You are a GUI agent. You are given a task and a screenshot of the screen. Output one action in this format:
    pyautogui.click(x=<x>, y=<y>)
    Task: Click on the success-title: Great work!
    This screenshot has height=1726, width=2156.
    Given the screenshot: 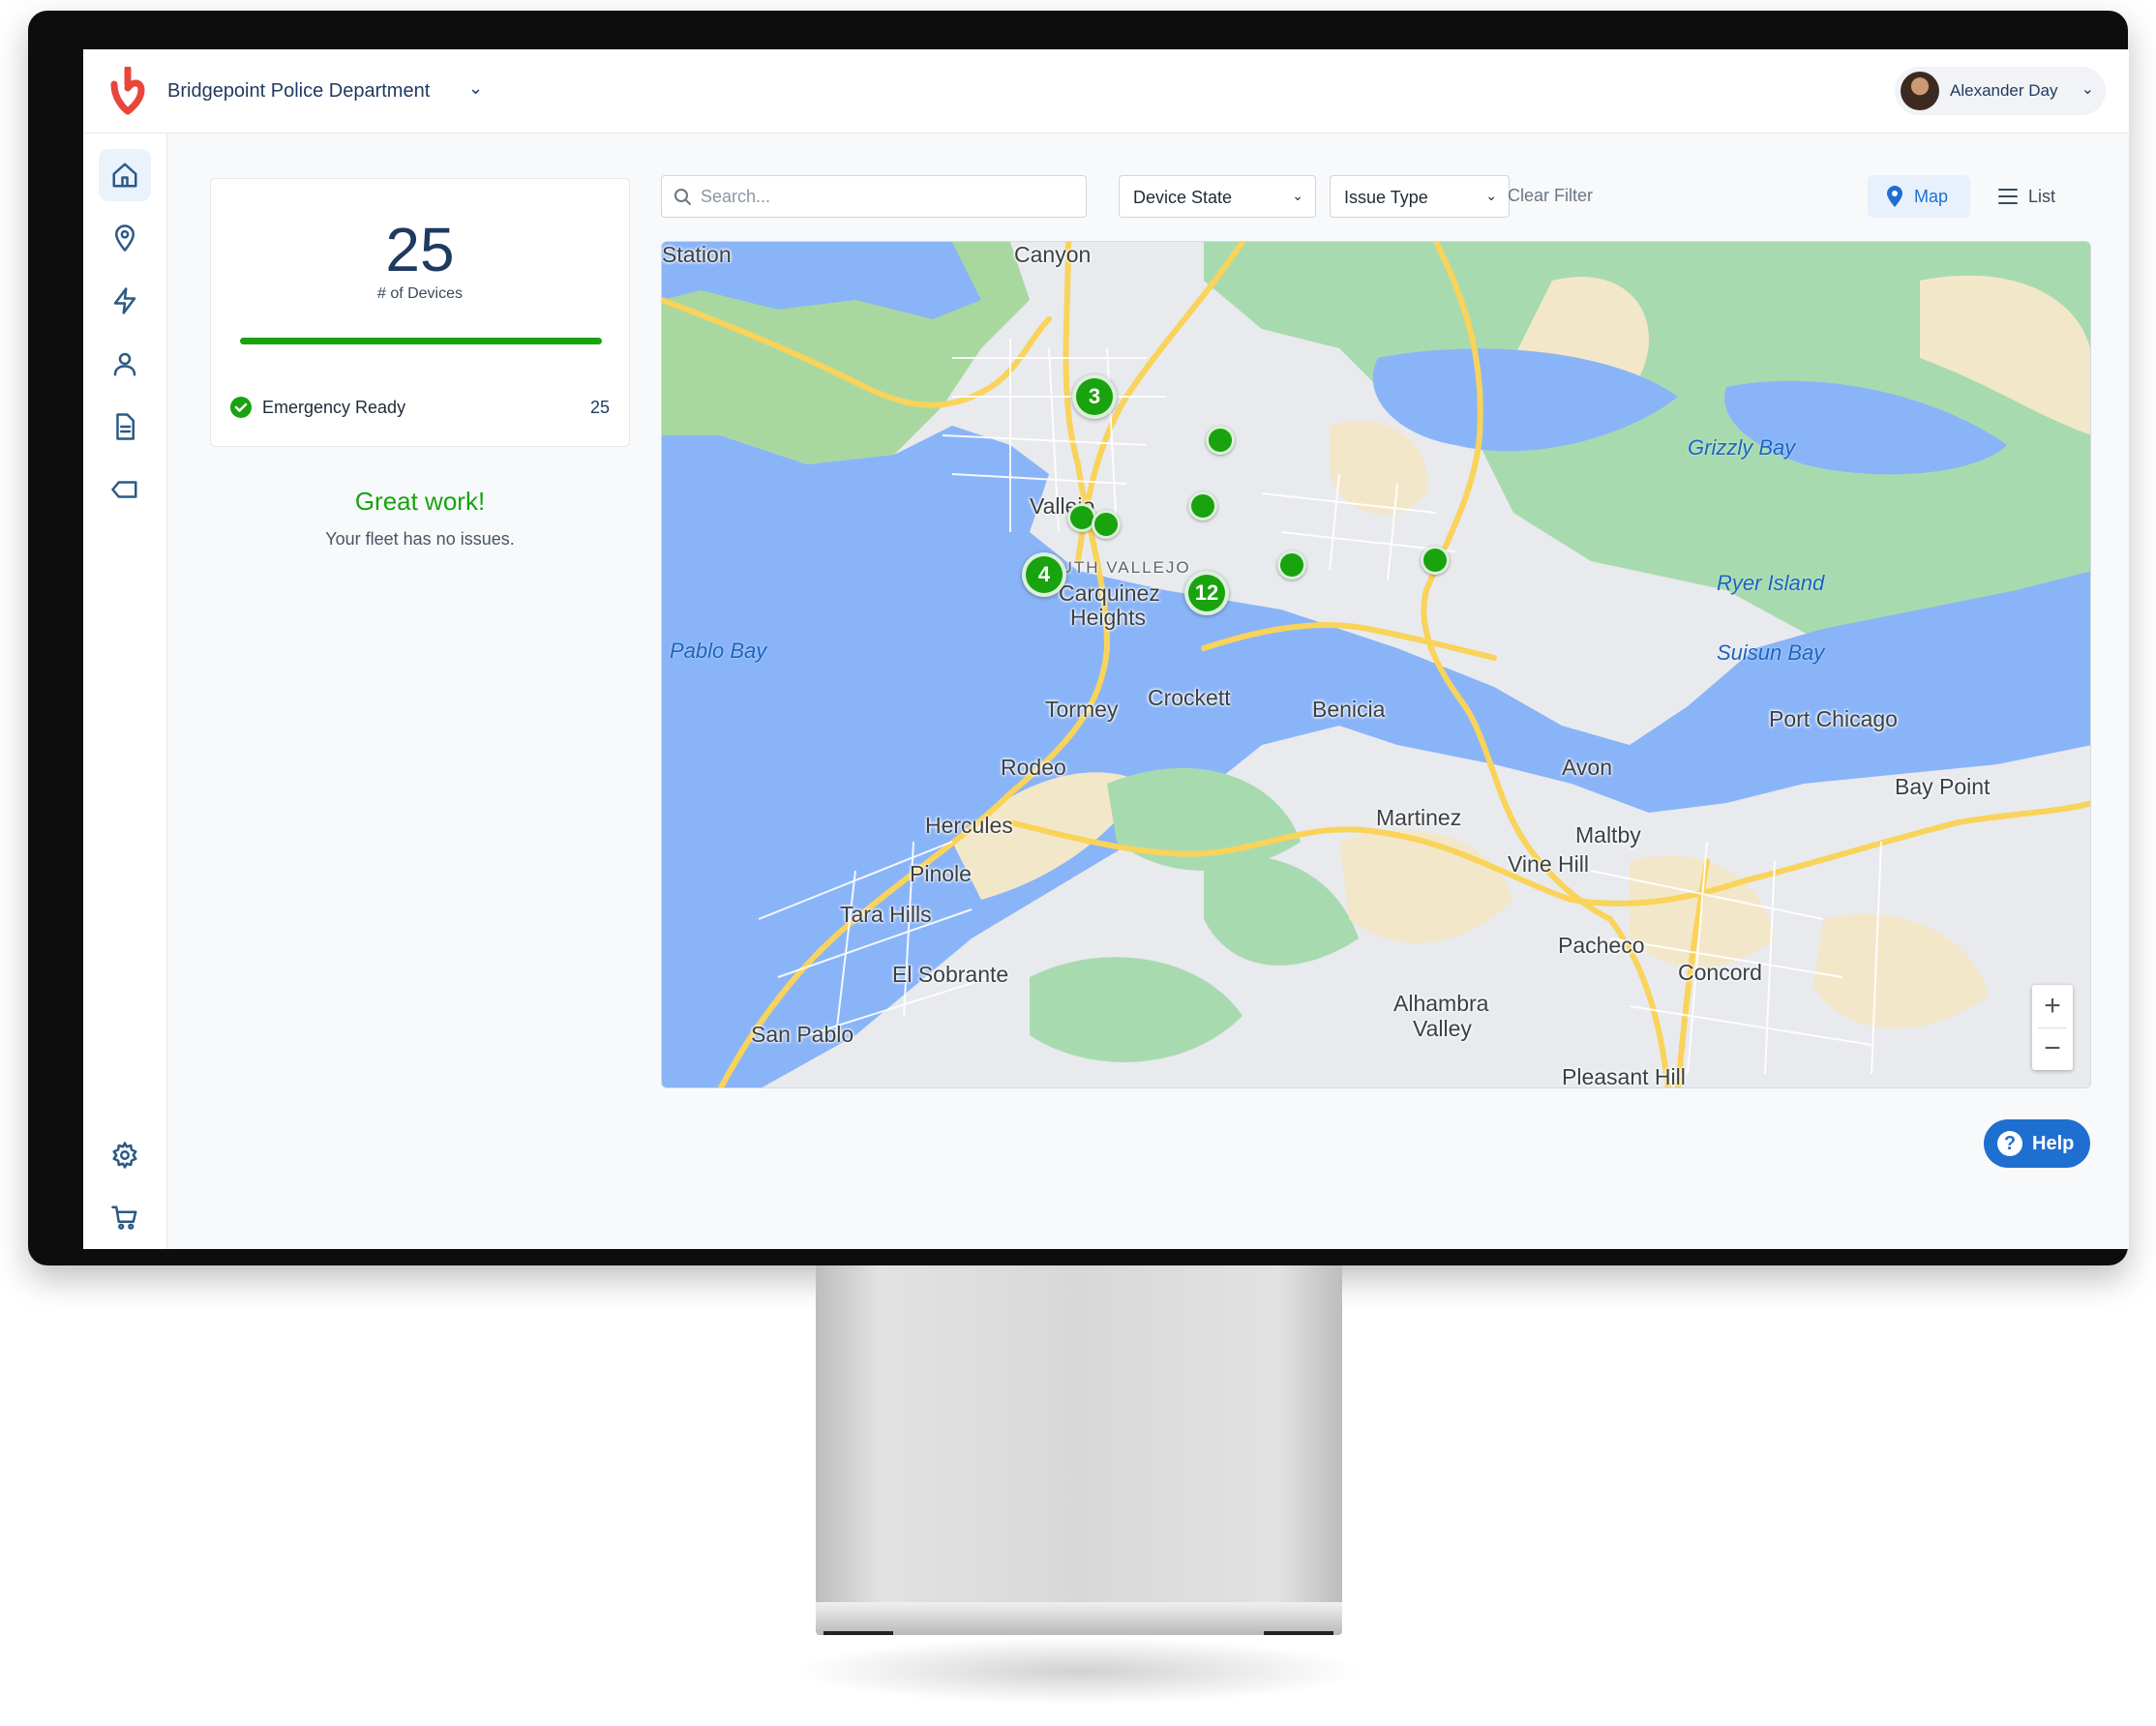 What is the action you would take?
    pyautogui.click(x=420, y=501)
    